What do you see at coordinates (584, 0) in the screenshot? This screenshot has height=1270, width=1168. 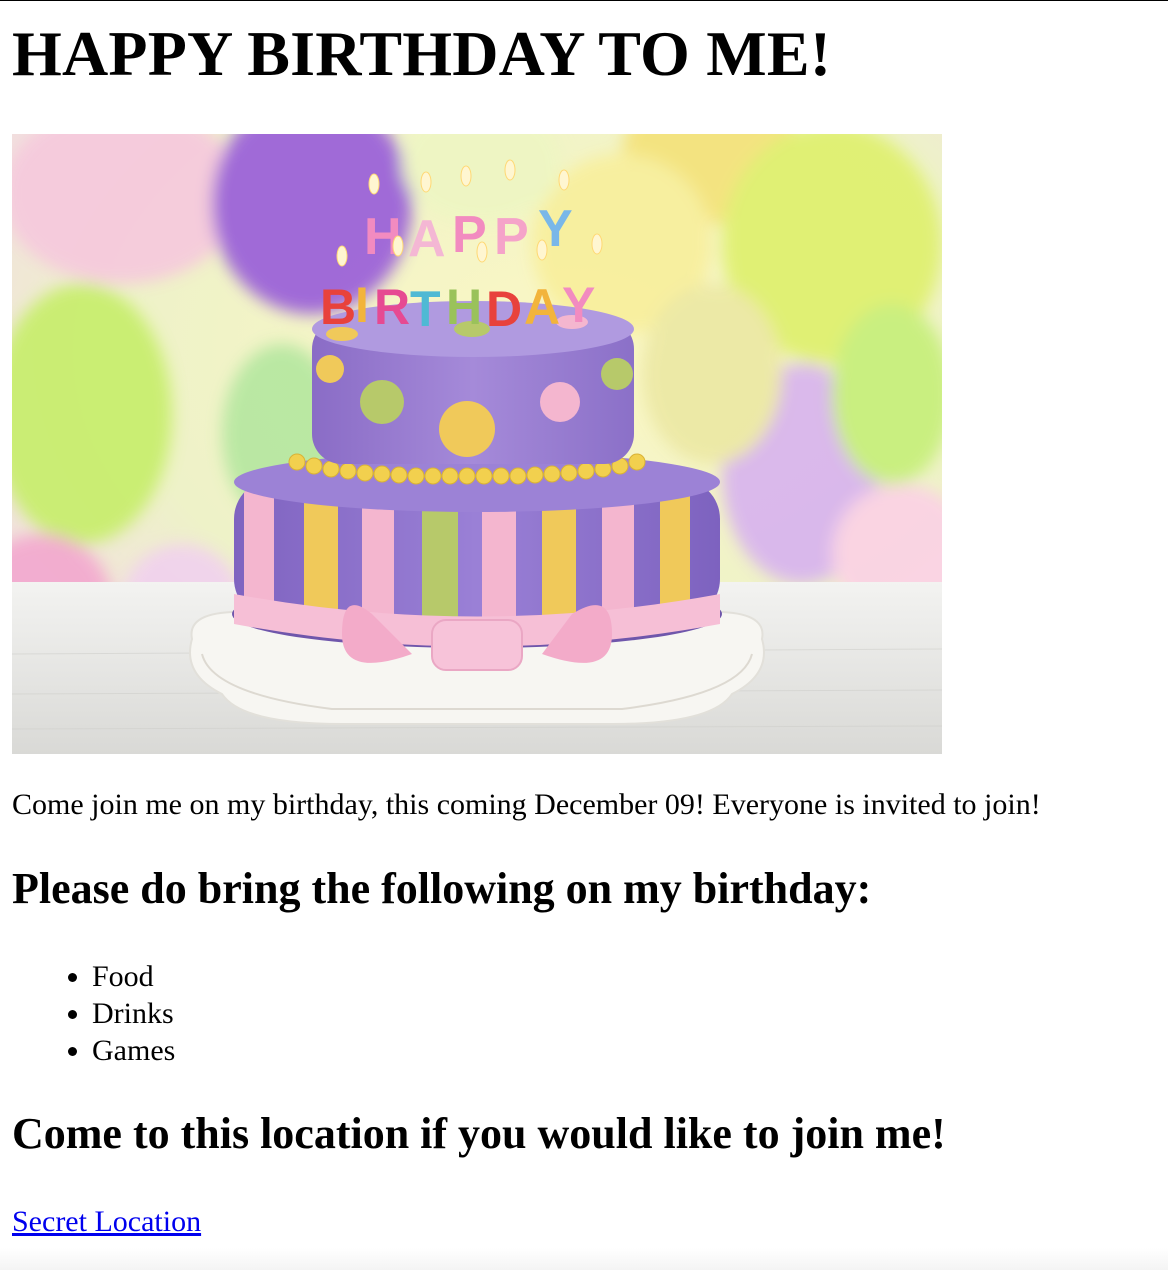 I see `top-border` at bounding box center [584, 0].